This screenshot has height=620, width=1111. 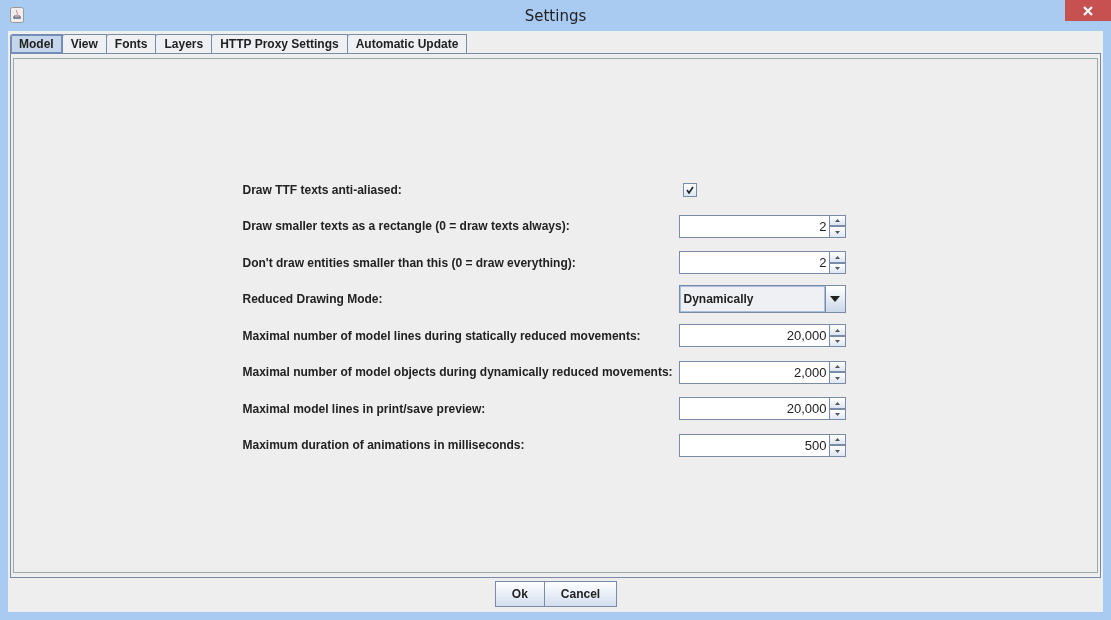 I want to click on setting-label: Draw smaller texts as a rectangle (0 = draw texts always):, so click(x=406, y=226).